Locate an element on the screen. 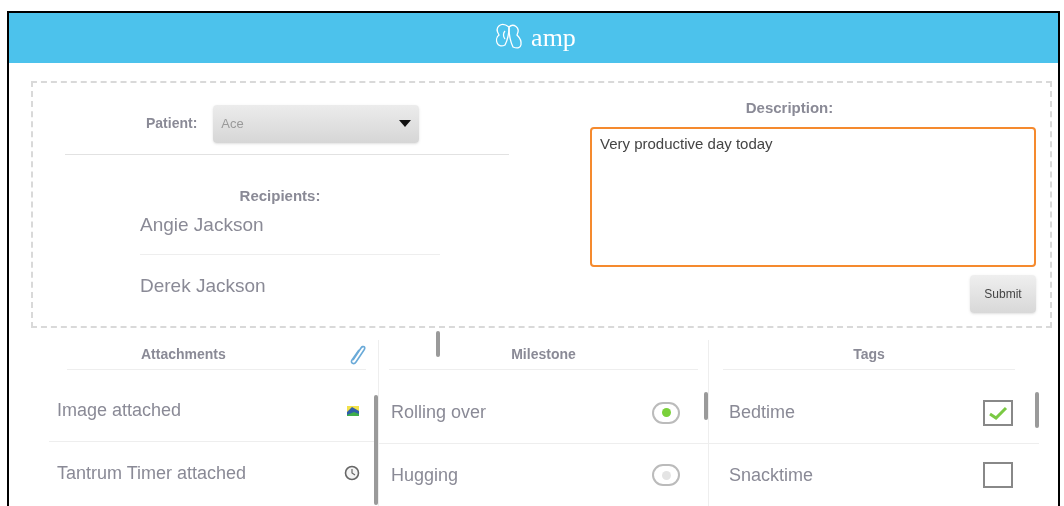 The height and width of the screenshot is (506, 1064). tags-title: Tags is located at coordinates (869, 354).